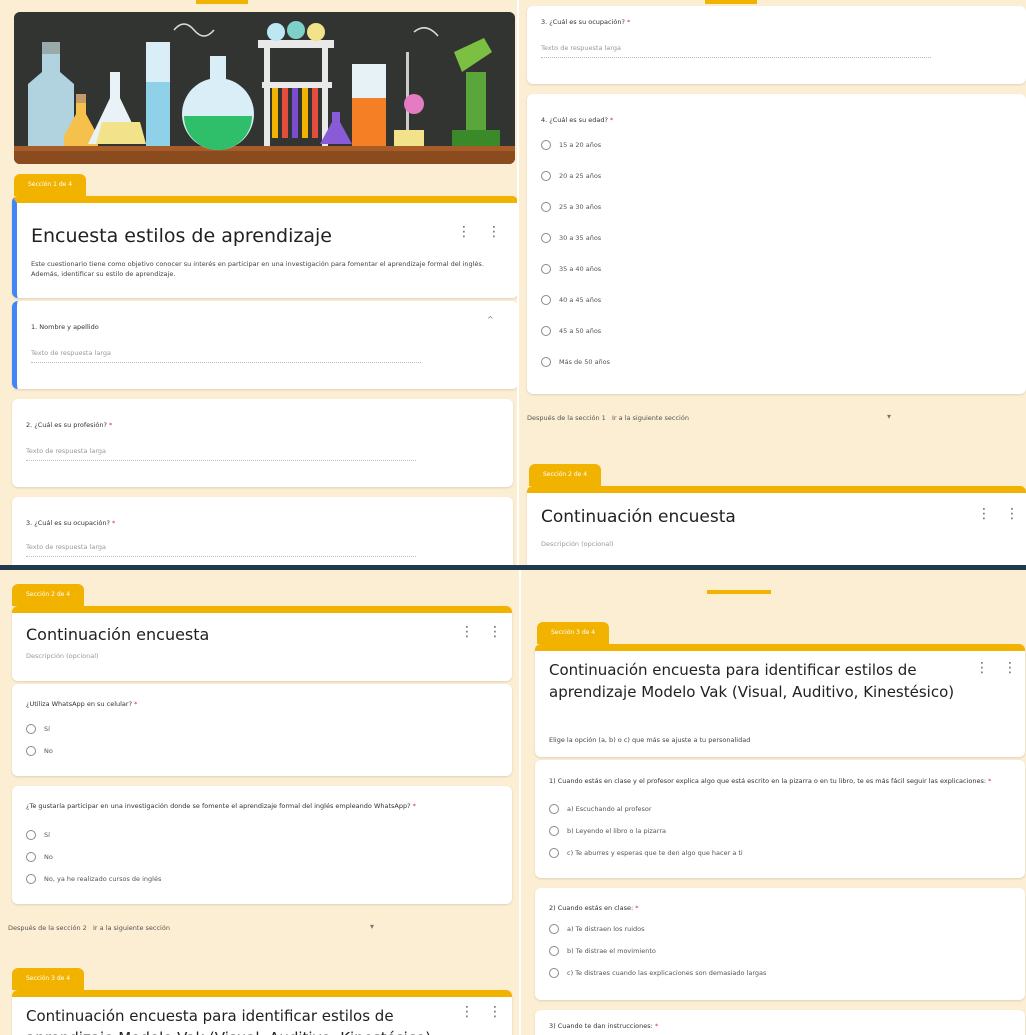 This screenshot has height=1035, width=1026. Describe the element at coordinates (82, 704) in the screenshot. I see `question-label: ¿Utiliza WhatsApp en su celular? *` at that location.